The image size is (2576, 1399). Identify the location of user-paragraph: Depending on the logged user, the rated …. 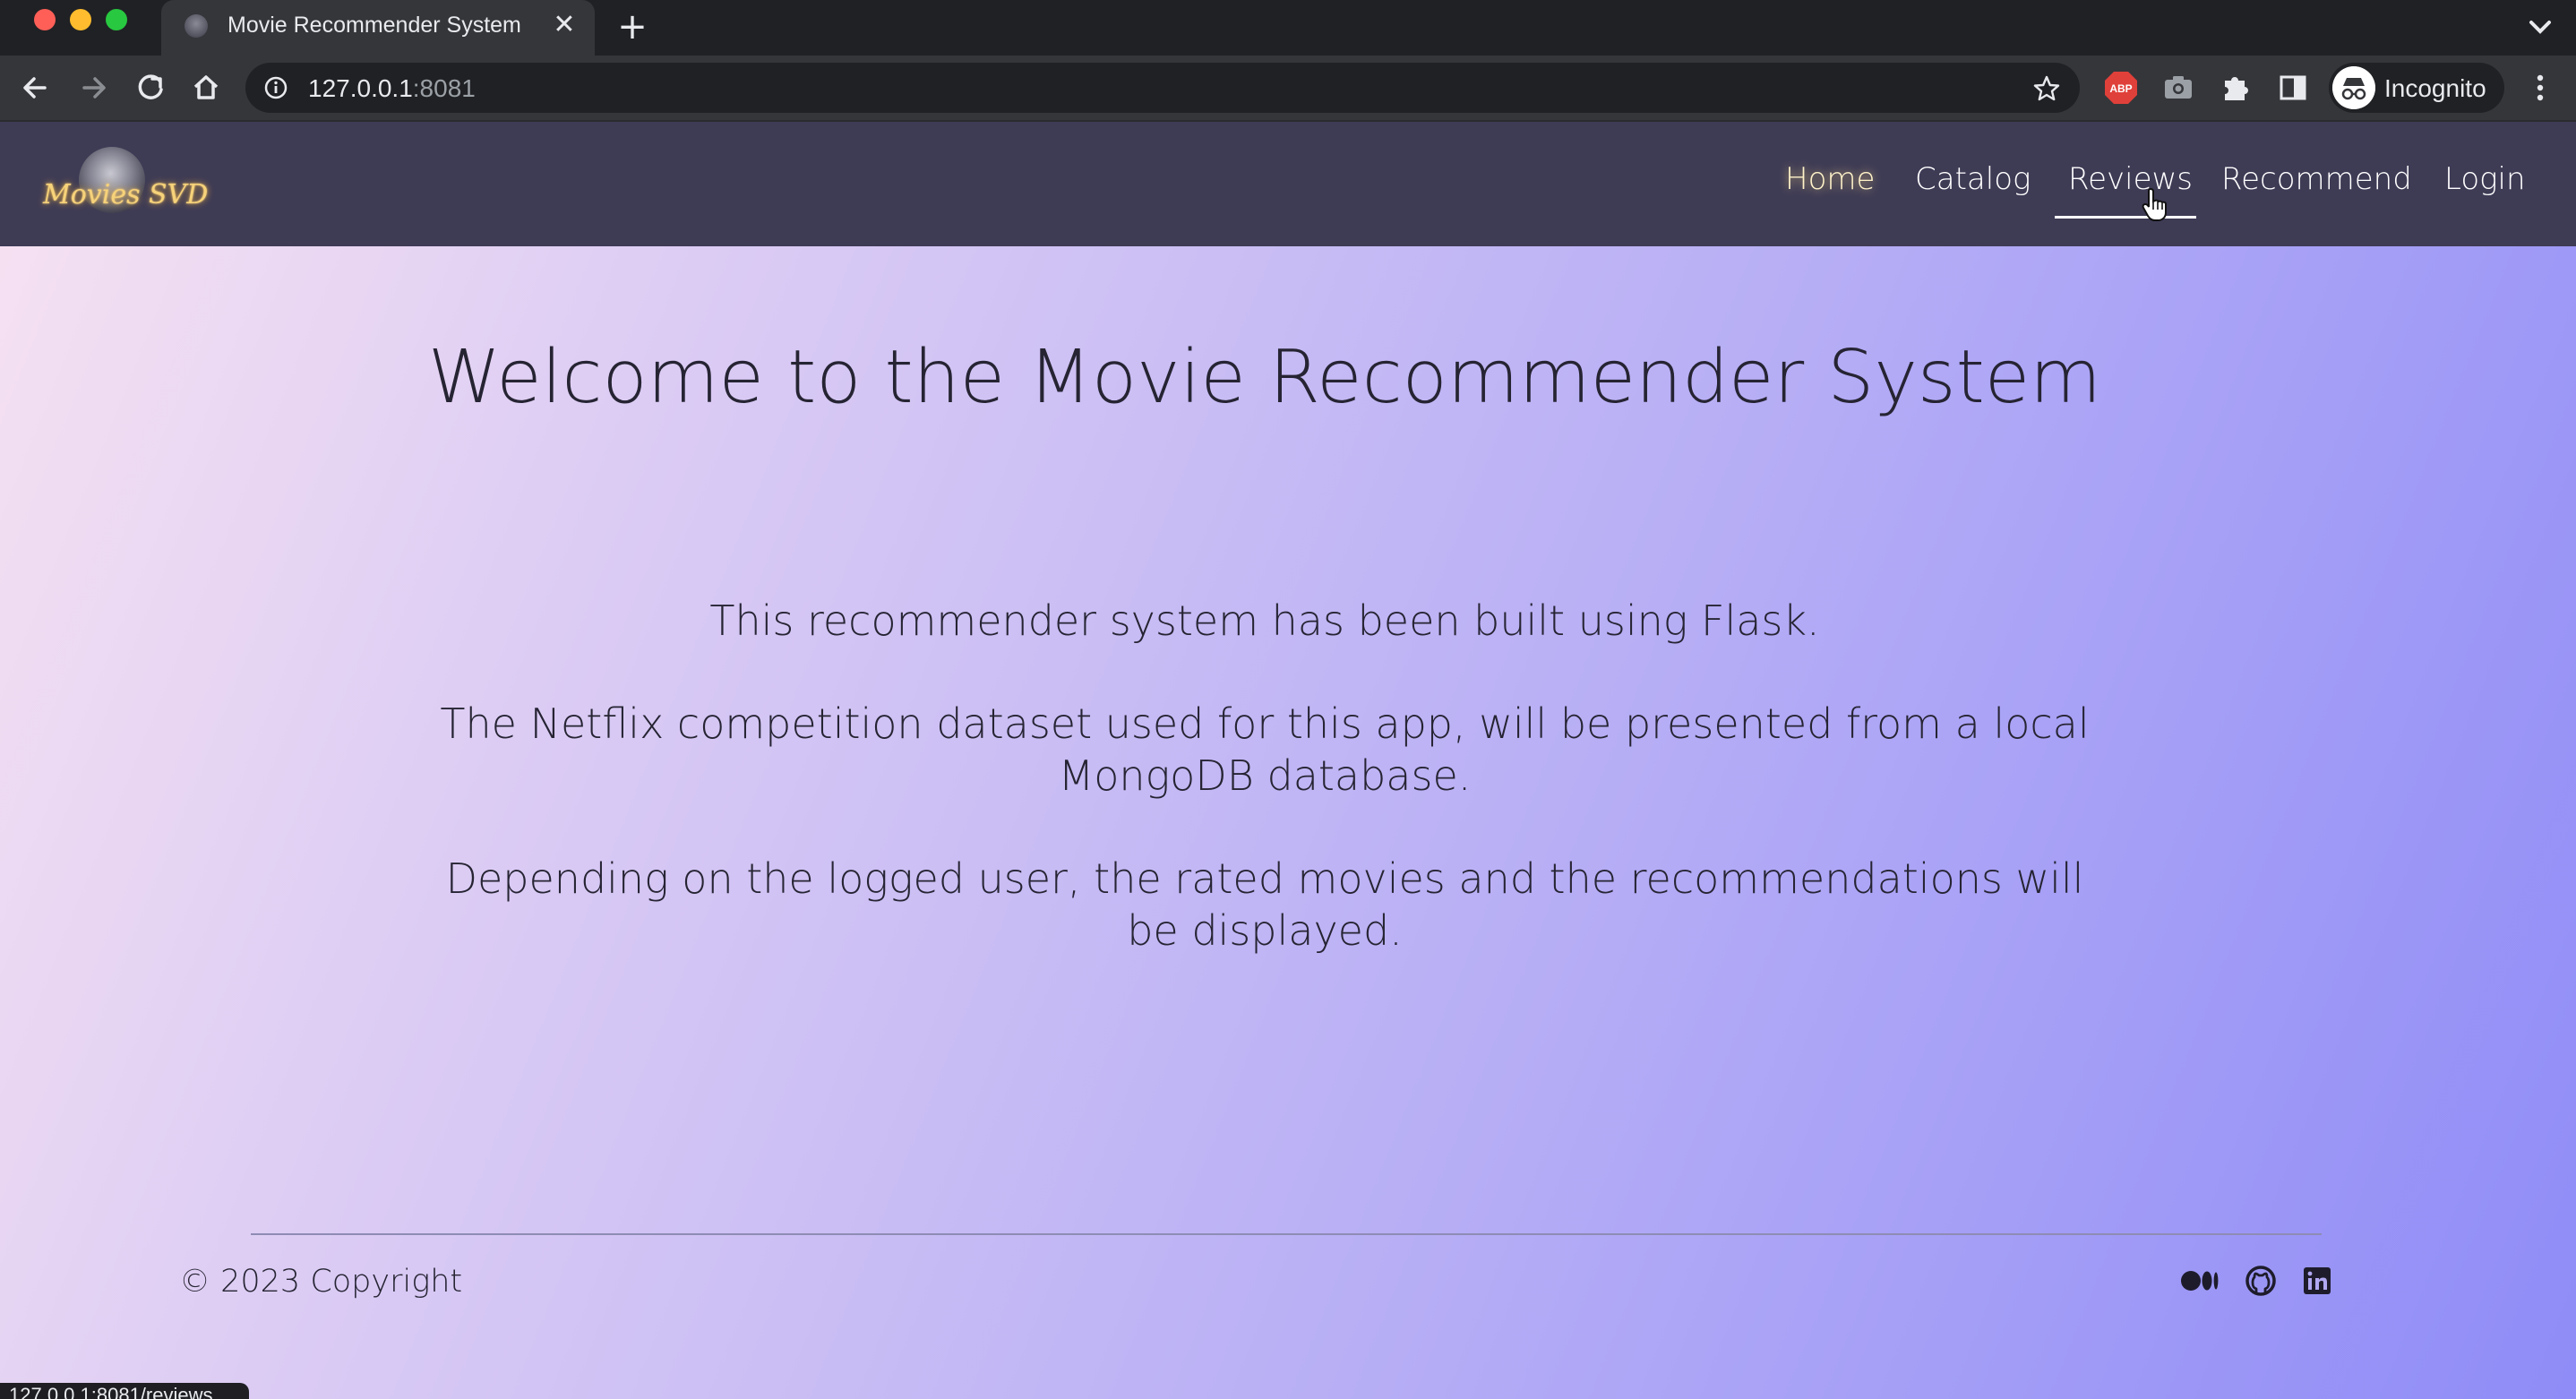
(1264, 904).